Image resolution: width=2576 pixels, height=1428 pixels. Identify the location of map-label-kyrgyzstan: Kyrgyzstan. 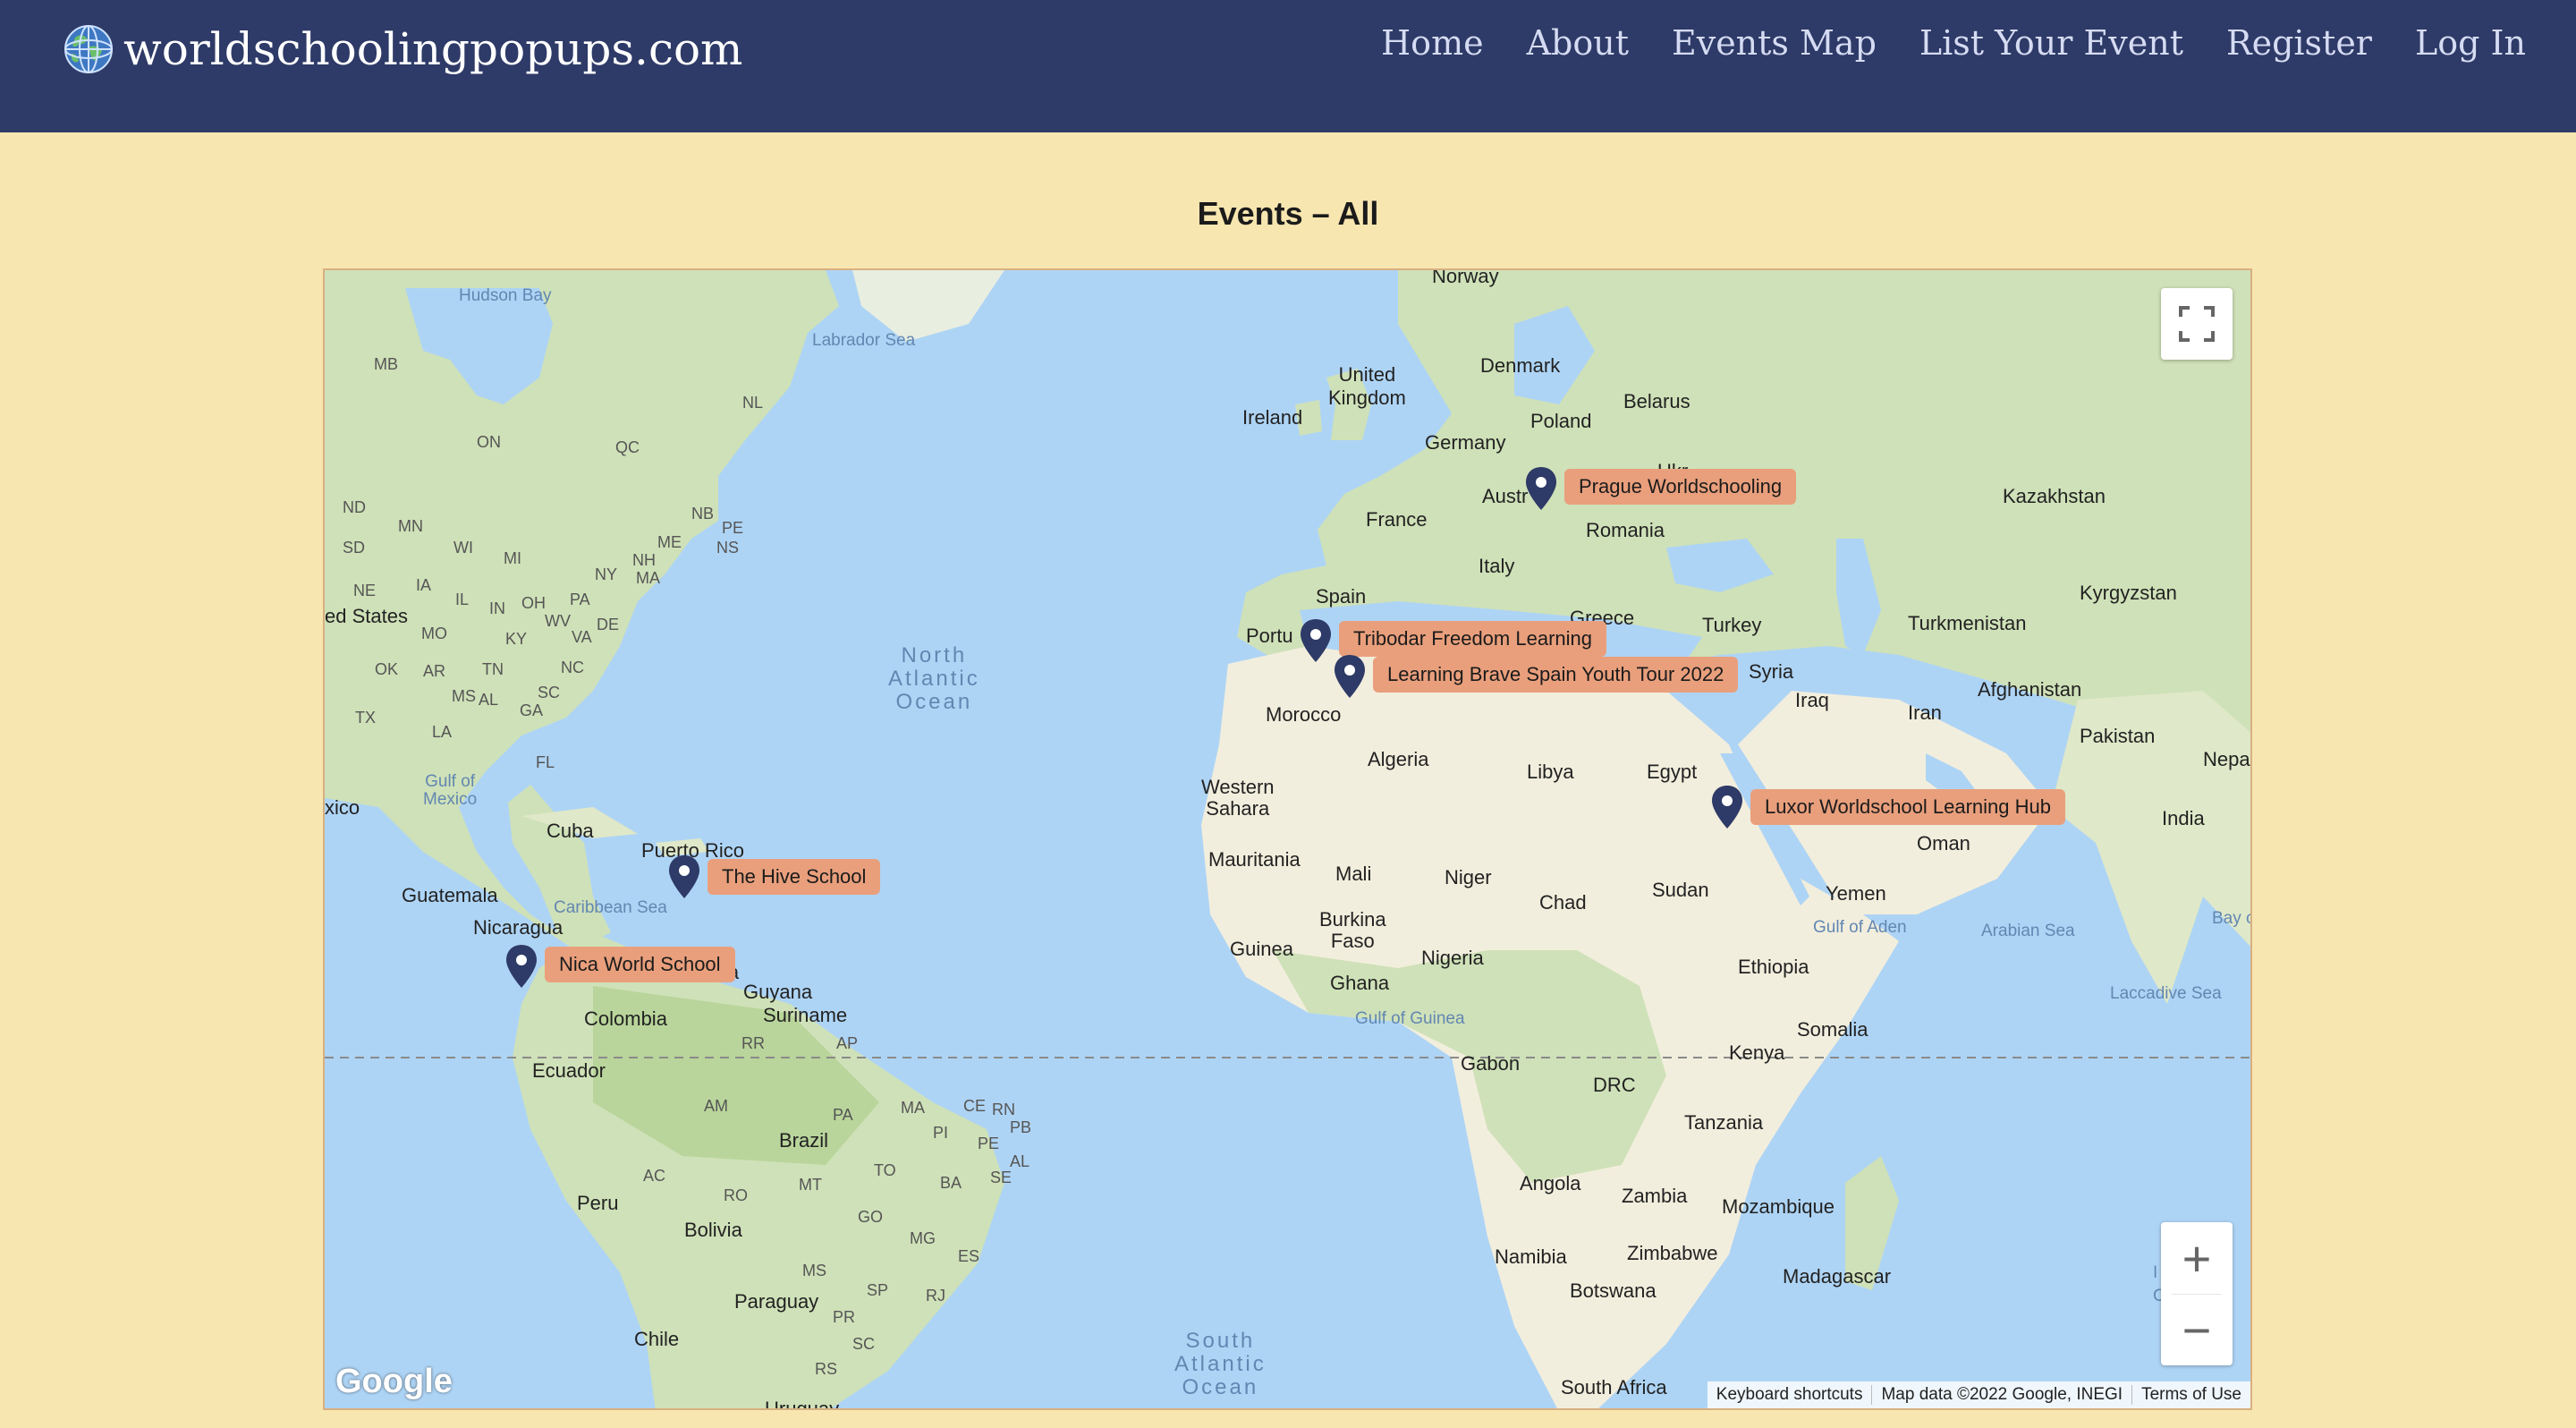
(2128, 593).